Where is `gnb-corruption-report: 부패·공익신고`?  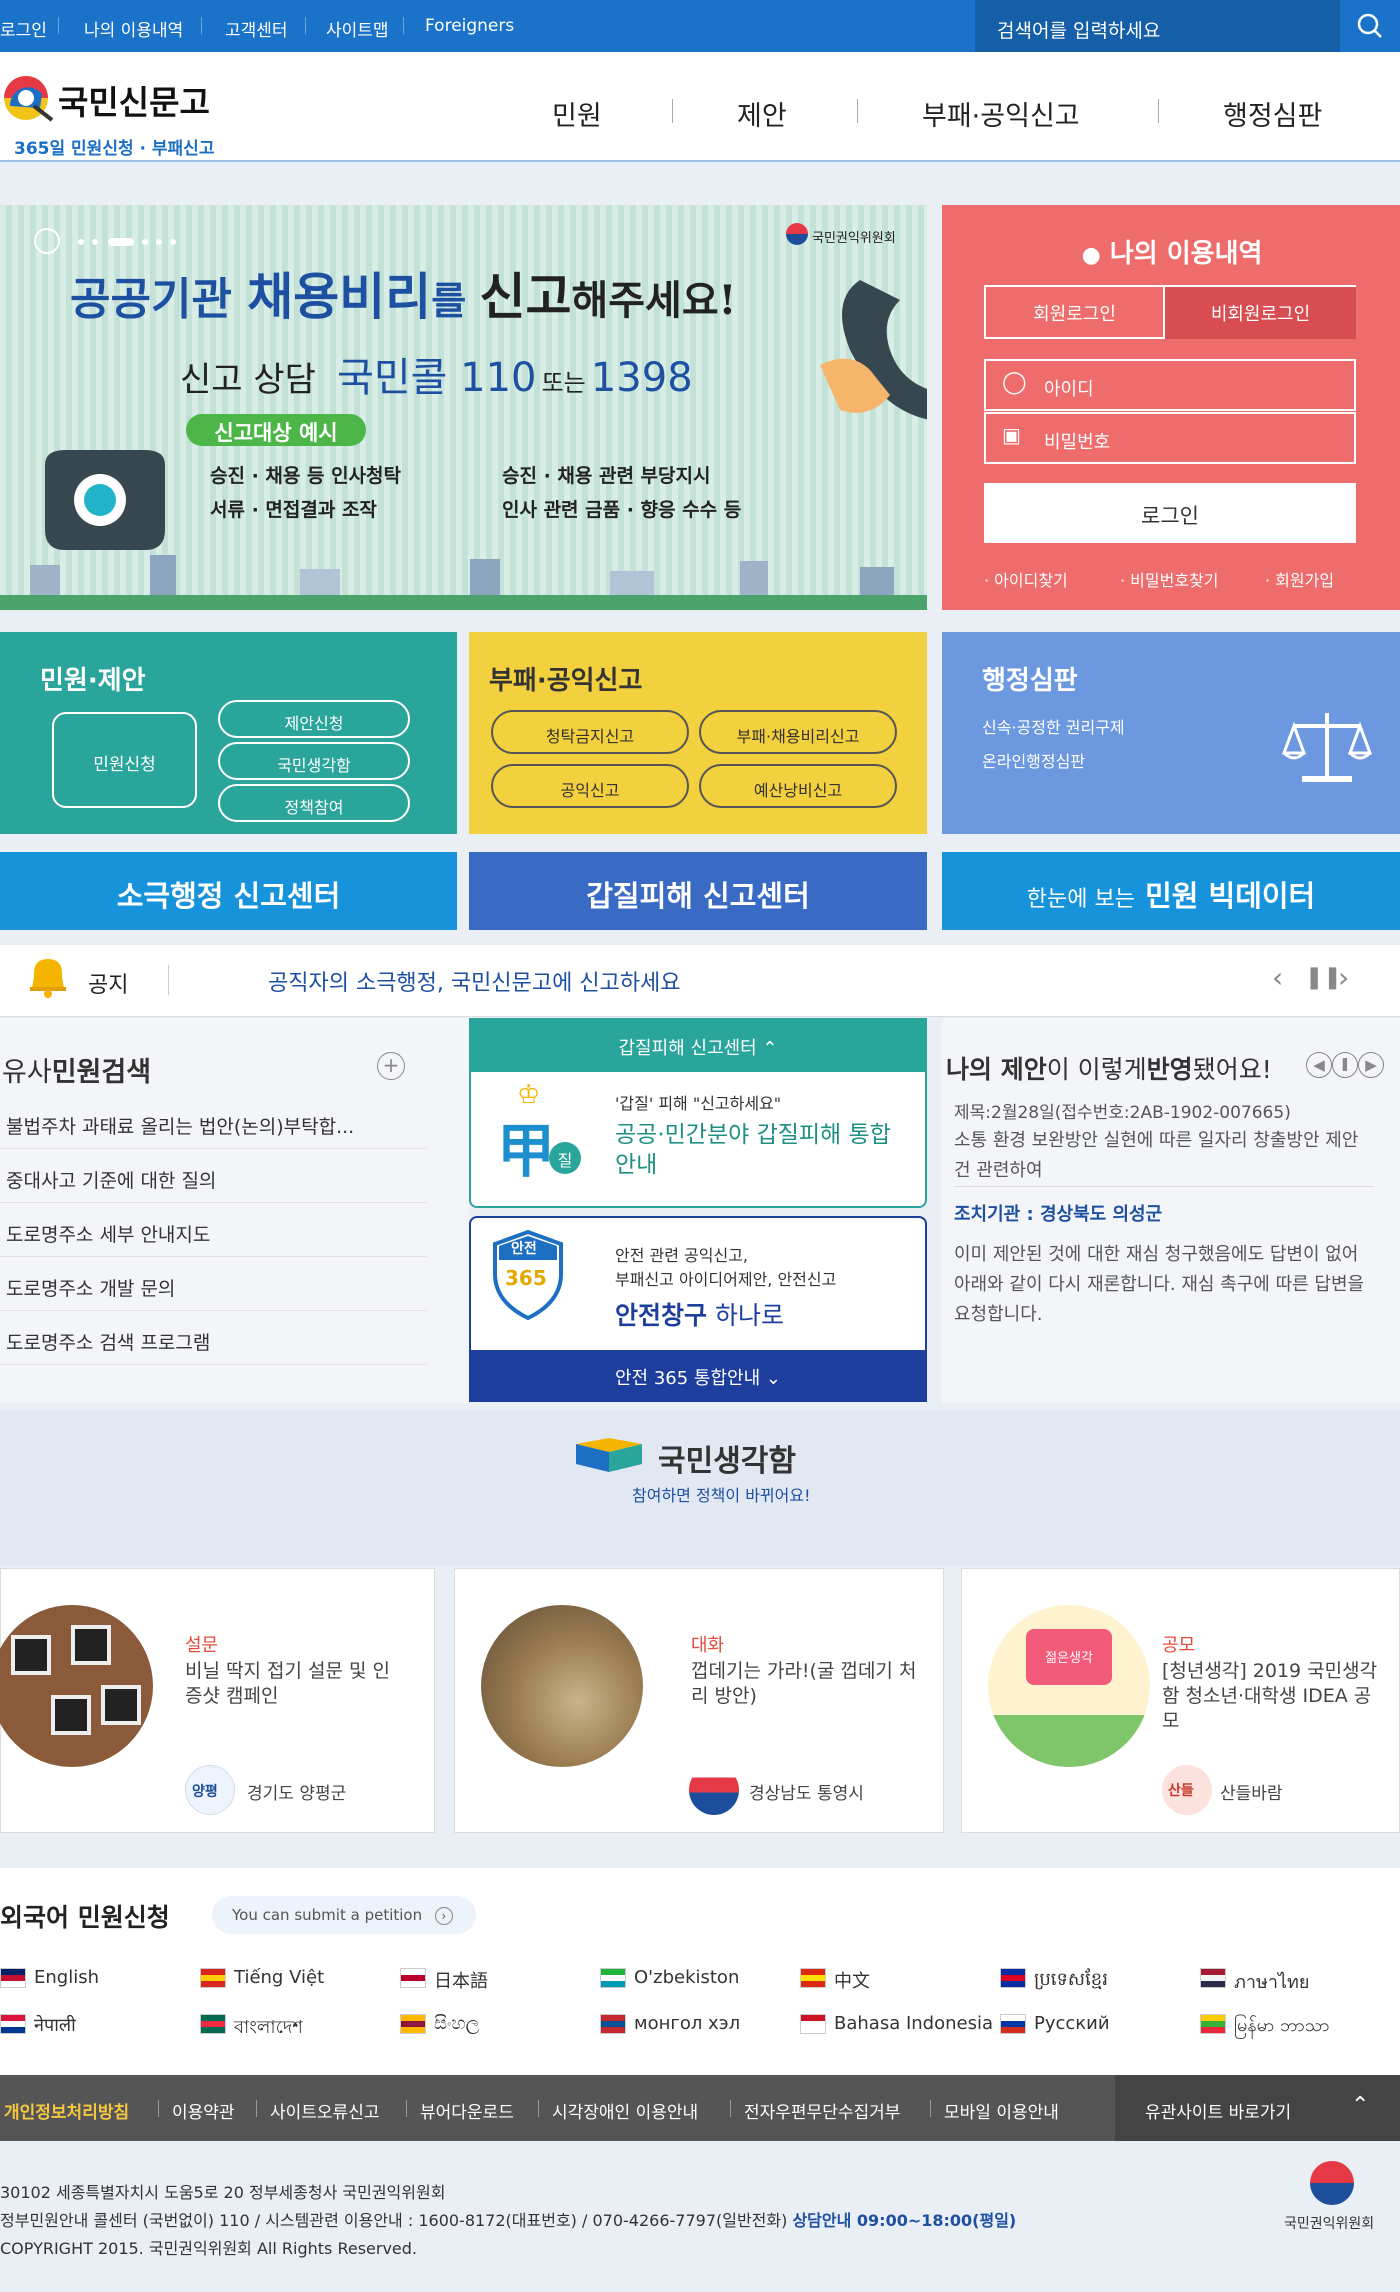 gnb-corruption-report: 부패·공익신고 is located at coordinates (1001, 113).